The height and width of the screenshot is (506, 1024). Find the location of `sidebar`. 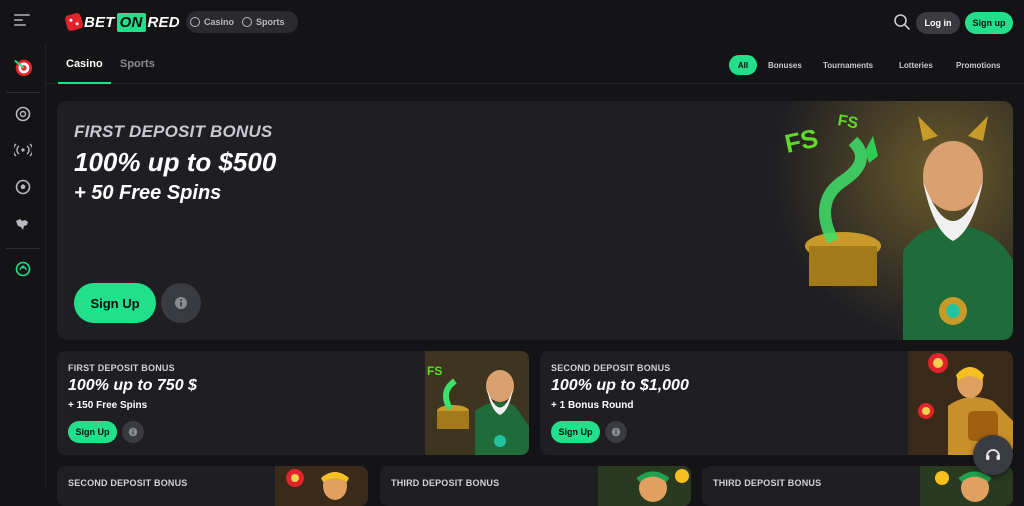

sidebar is located at coordinates (23, 265).